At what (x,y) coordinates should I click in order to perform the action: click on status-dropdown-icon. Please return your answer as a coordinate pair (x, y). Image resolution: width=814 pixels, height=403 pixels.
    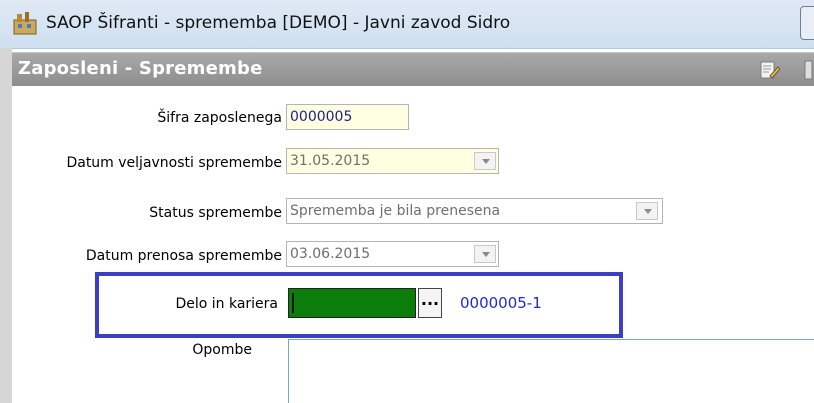
    Looking at the image, I should click on (647, 211).